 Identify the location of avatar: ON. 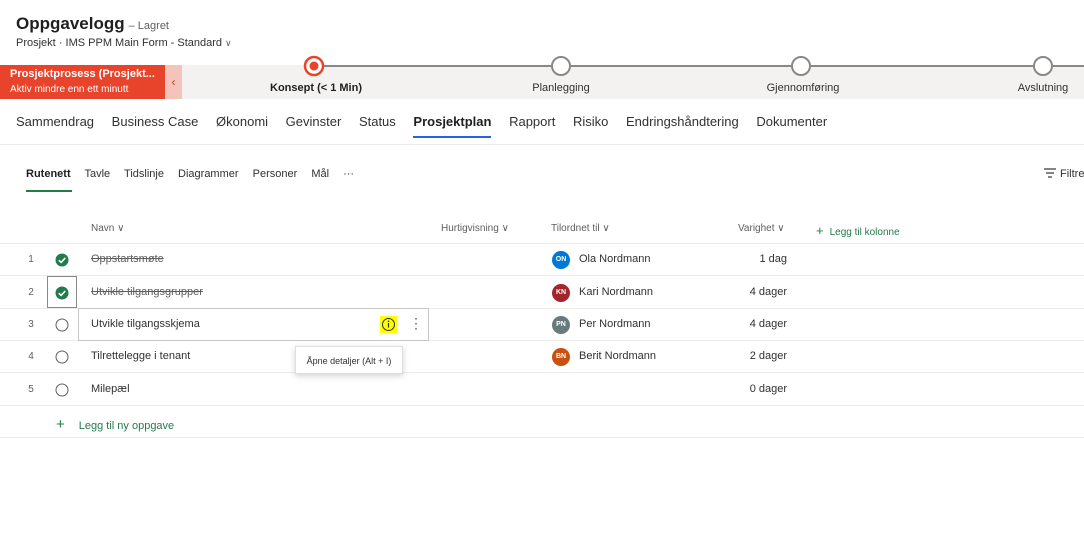
(561, 260).